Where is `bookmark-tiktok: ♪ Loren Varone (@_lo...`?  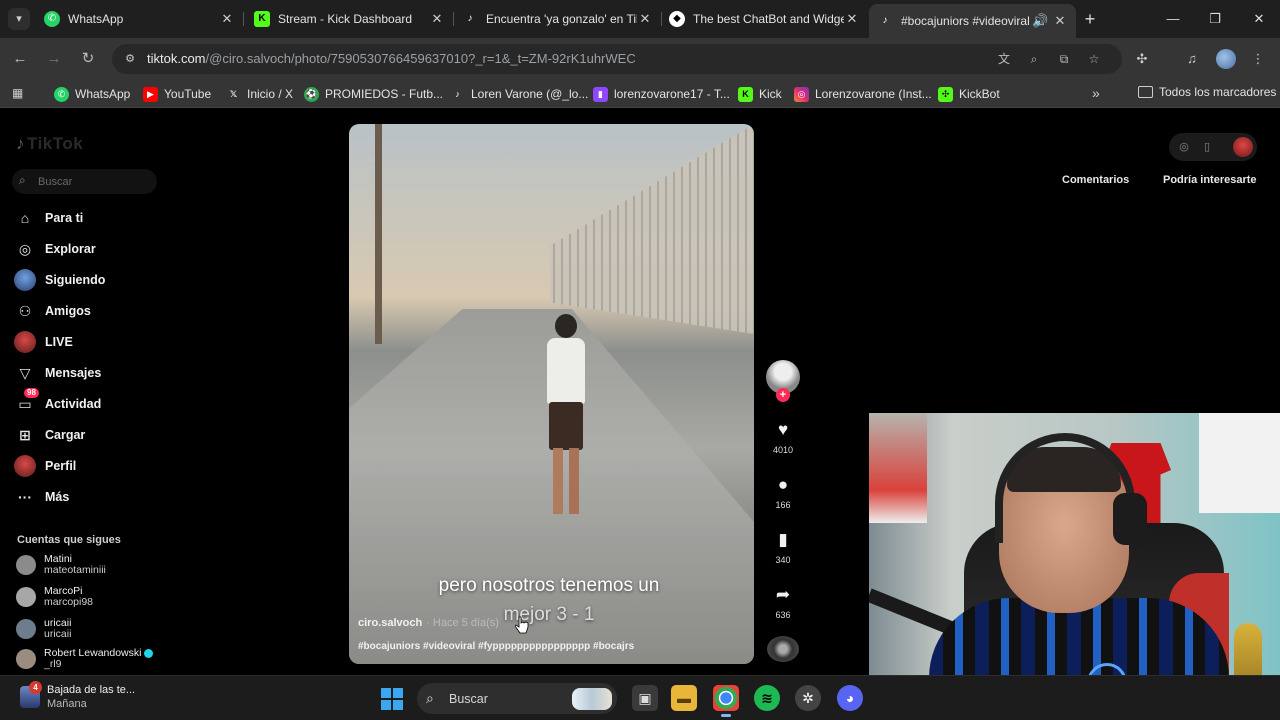 bookmark-tiktok: ♪ Loren Varone (@_lo... is located at coordinates (519, 94).